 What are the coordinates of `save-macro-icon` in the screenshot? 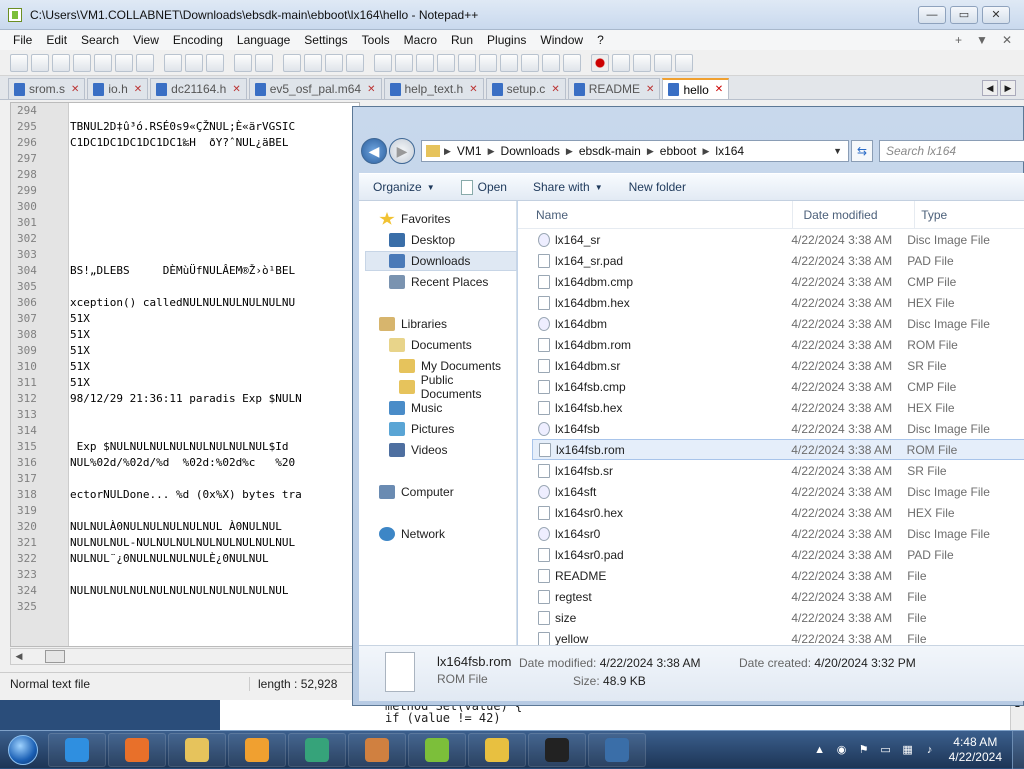 It's located at (684, 62).